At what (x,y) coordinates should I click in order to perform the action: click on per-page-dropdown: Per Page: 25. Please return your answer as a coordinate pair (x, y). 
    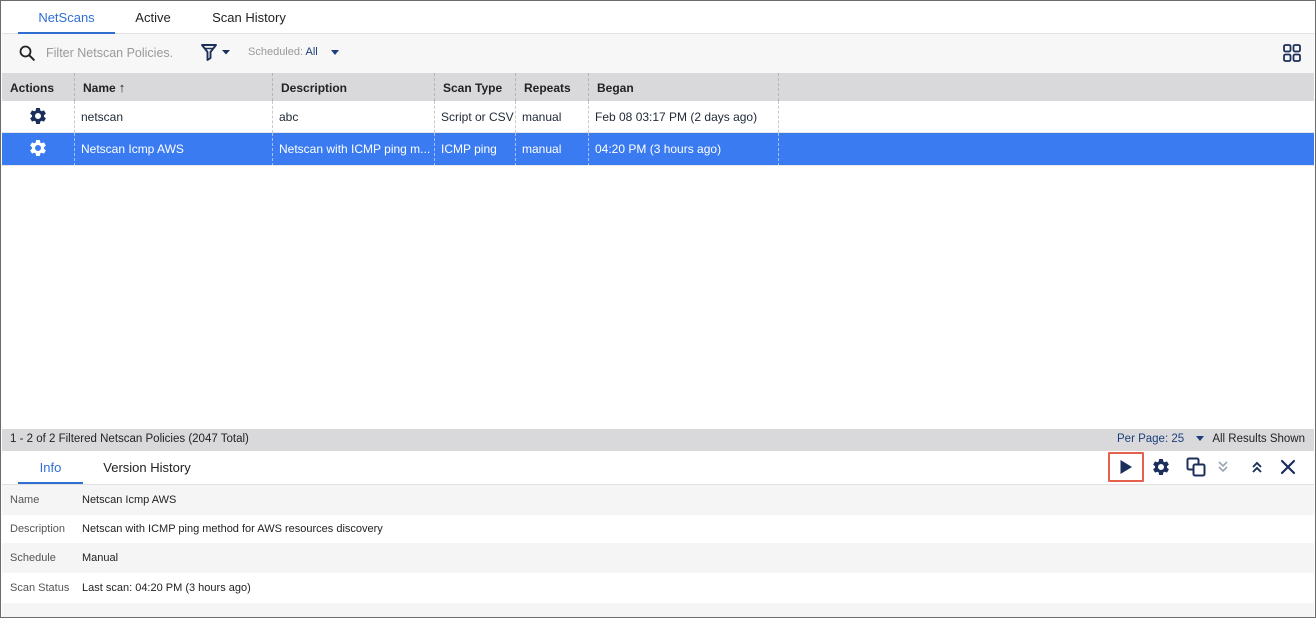
    Looking at the image, I should click on (1161, 439).